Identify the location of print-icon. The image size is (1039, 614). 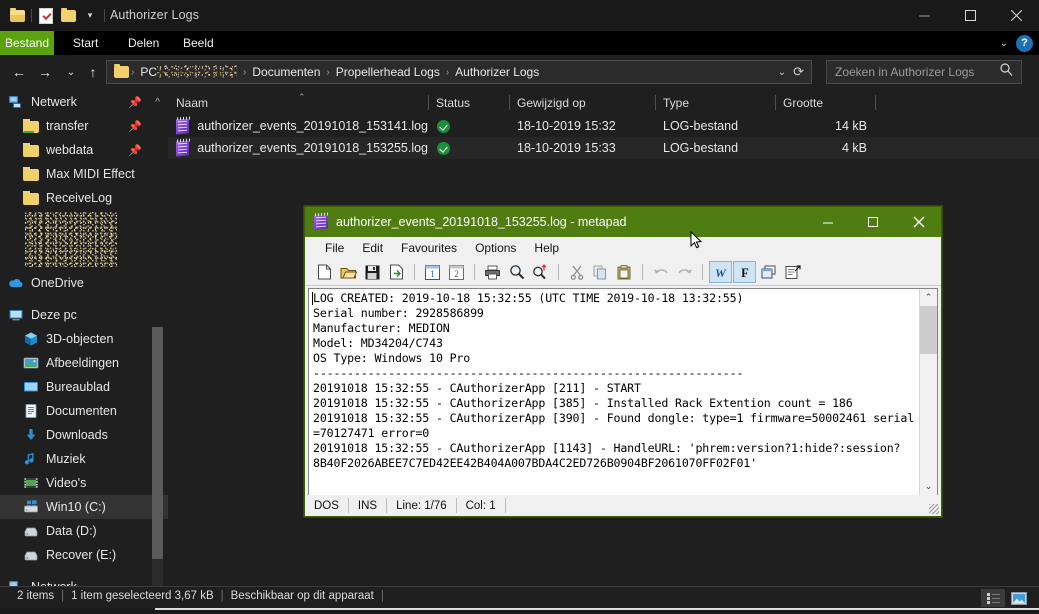
(492, 272).